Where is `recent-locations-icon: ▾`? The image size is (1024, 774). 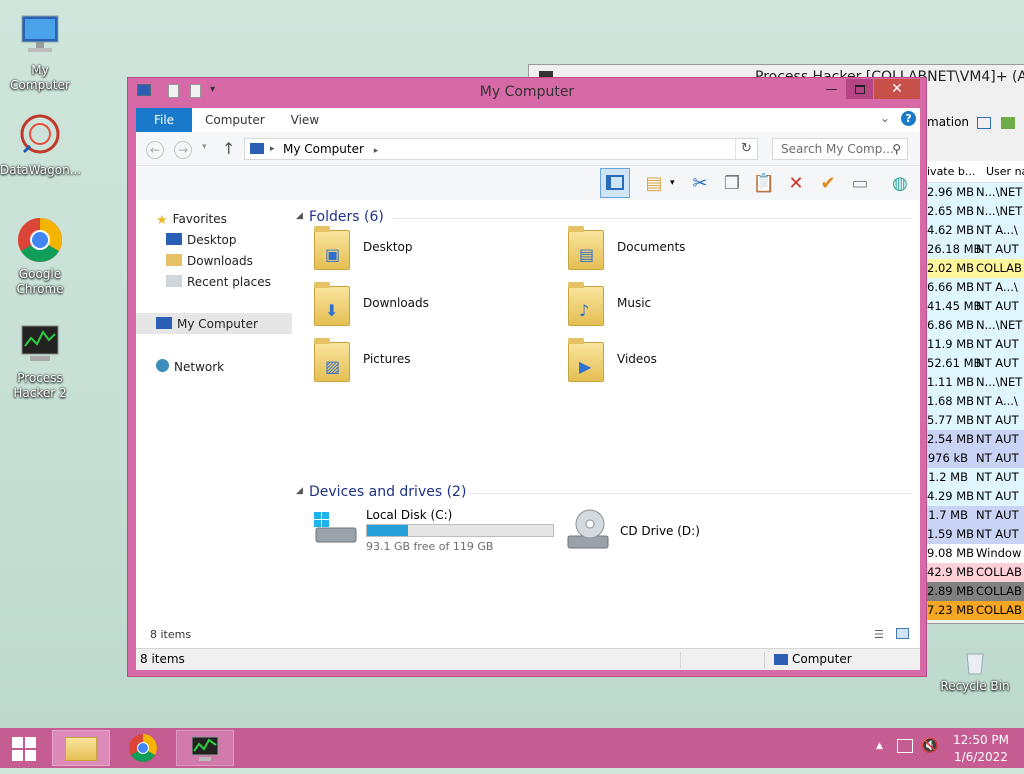 recent-locations-icon: ▾ is located at coordinates (204, 147).